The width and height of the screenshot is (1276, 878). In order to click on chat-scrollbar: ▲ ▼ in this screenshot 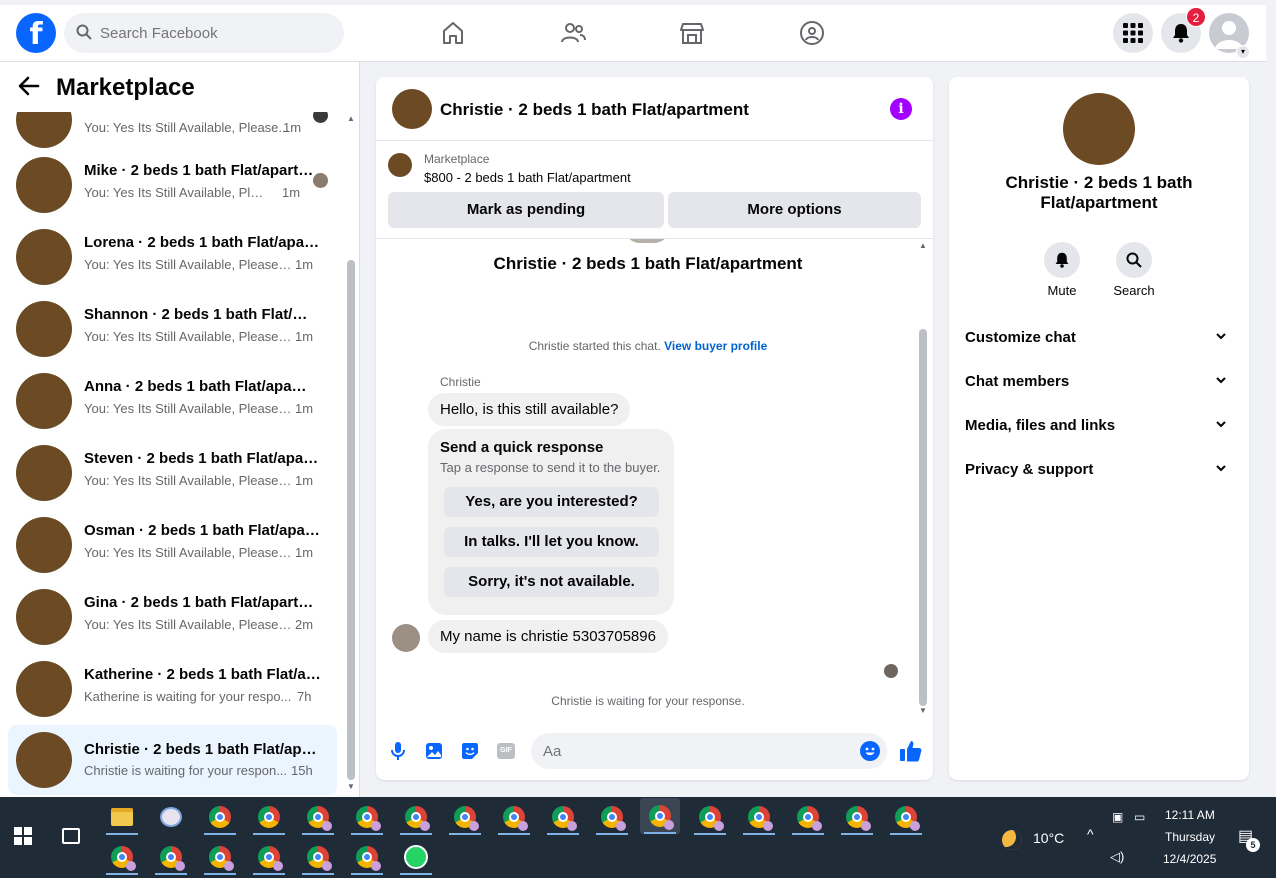, I will do `click(923, 479)`.